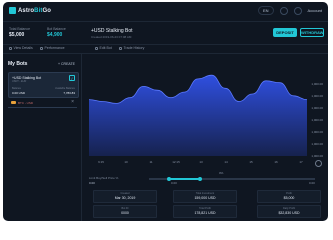 The image size is (333, 240). Describe the element at coordinates (55, 35) in the screenshot. I see `bot-balance-value: $4,900` at that location.